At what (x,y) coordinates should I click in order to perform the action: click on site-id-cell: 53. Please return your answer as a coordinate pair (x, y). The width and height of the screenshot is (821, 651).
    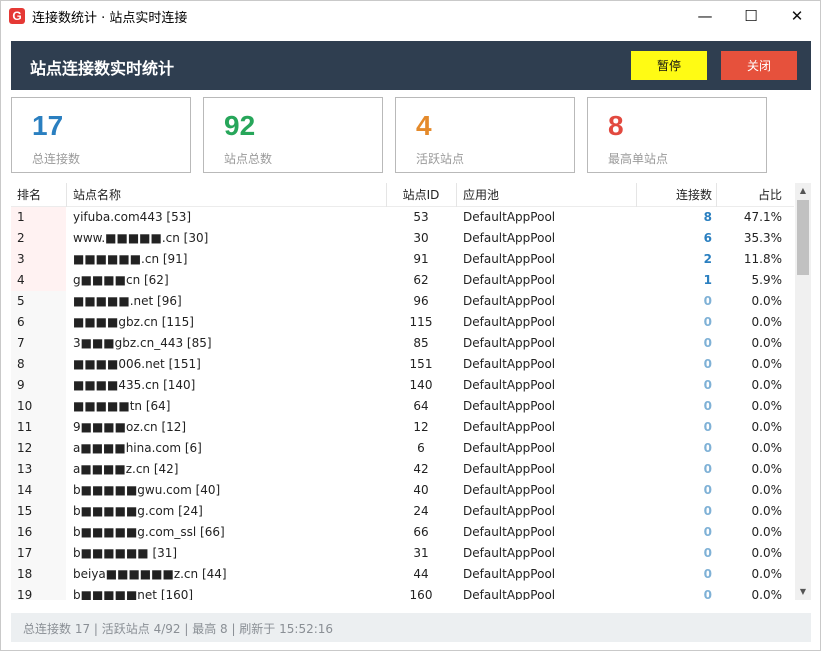
    Looking at the image, I should click on (421, 217).